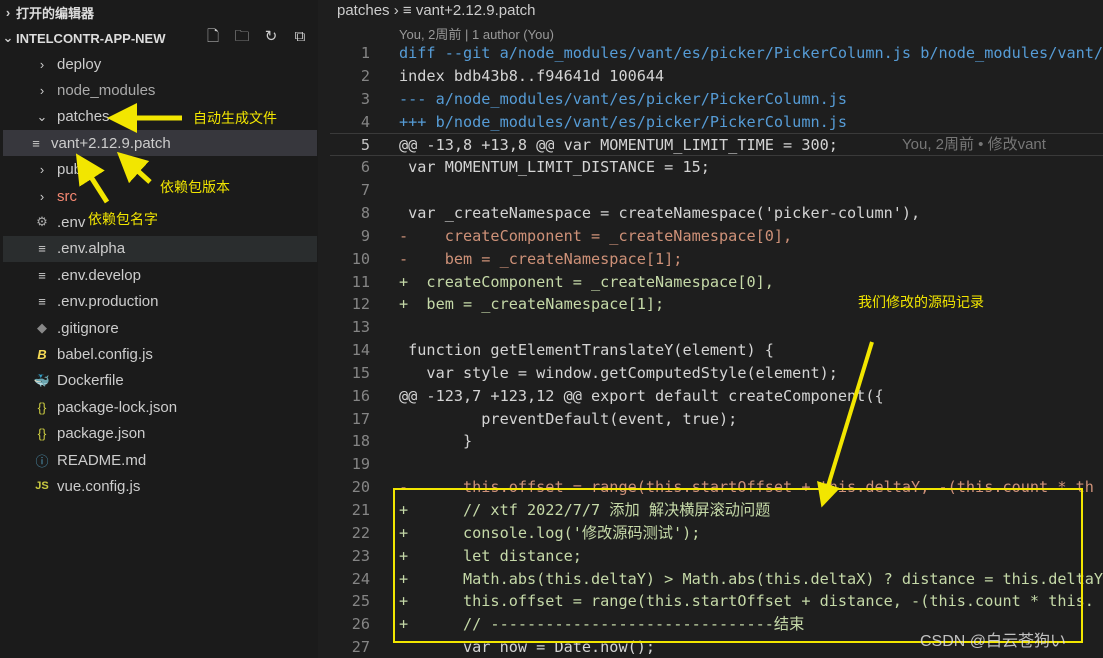  What do you see at coordinates (123, 219) in the screenshot?
I see `label-package-name: 依赖包名字` at bounding box center [123, 219].